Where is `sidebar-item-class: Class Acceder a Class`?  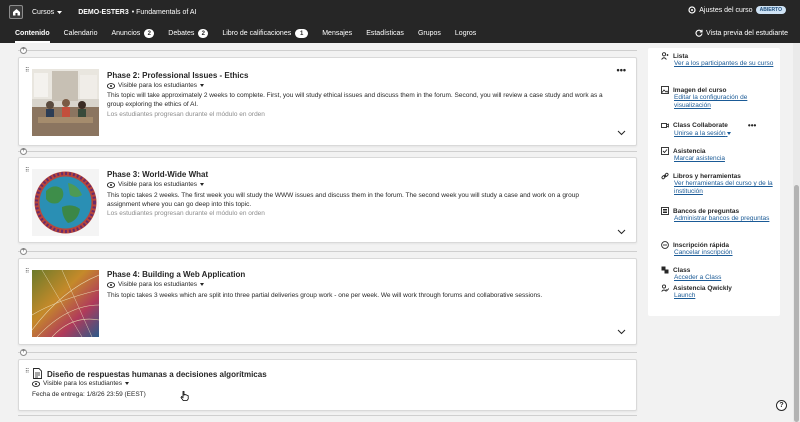
sidebar-item-class: Class Acceder a Class is located at coordinates (718, 274).